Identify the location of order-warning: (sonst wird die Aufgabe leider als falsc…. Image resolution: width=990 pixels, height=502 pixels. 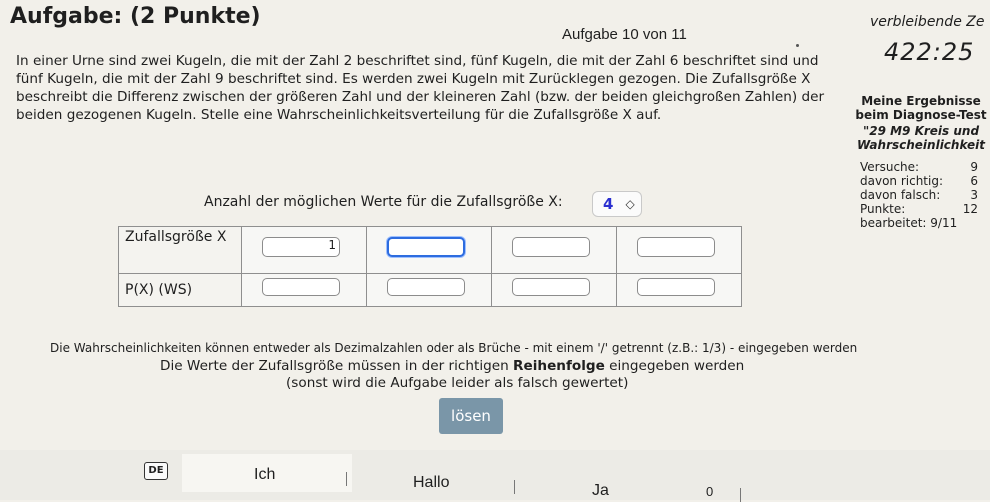
(457, 383).